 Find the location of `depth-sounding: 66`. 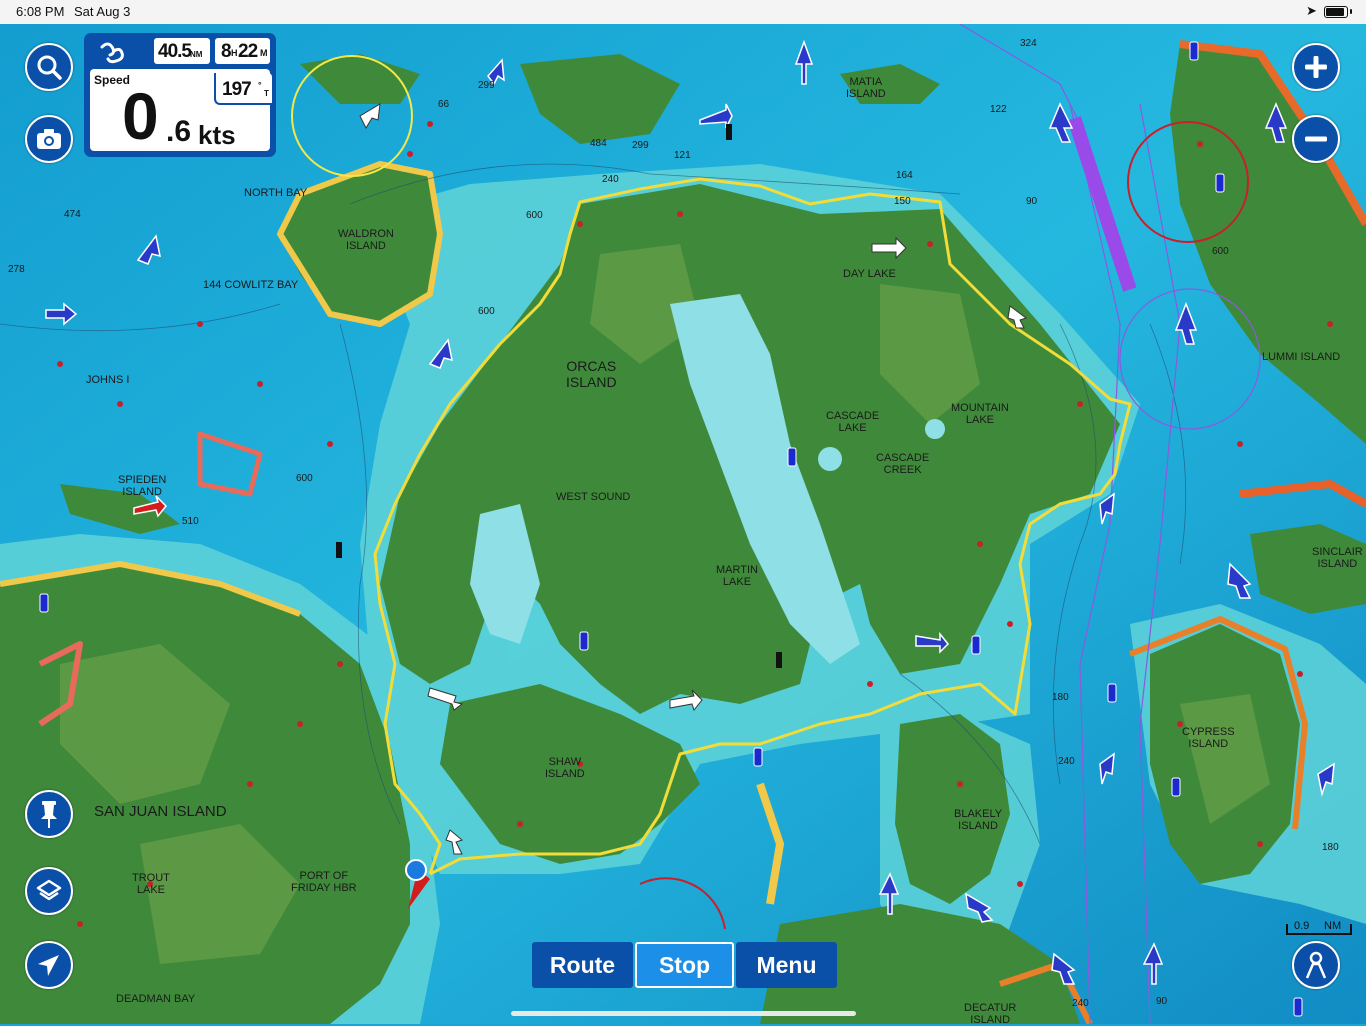

depth-sounding: 66 is located at coordinates (444, 104).